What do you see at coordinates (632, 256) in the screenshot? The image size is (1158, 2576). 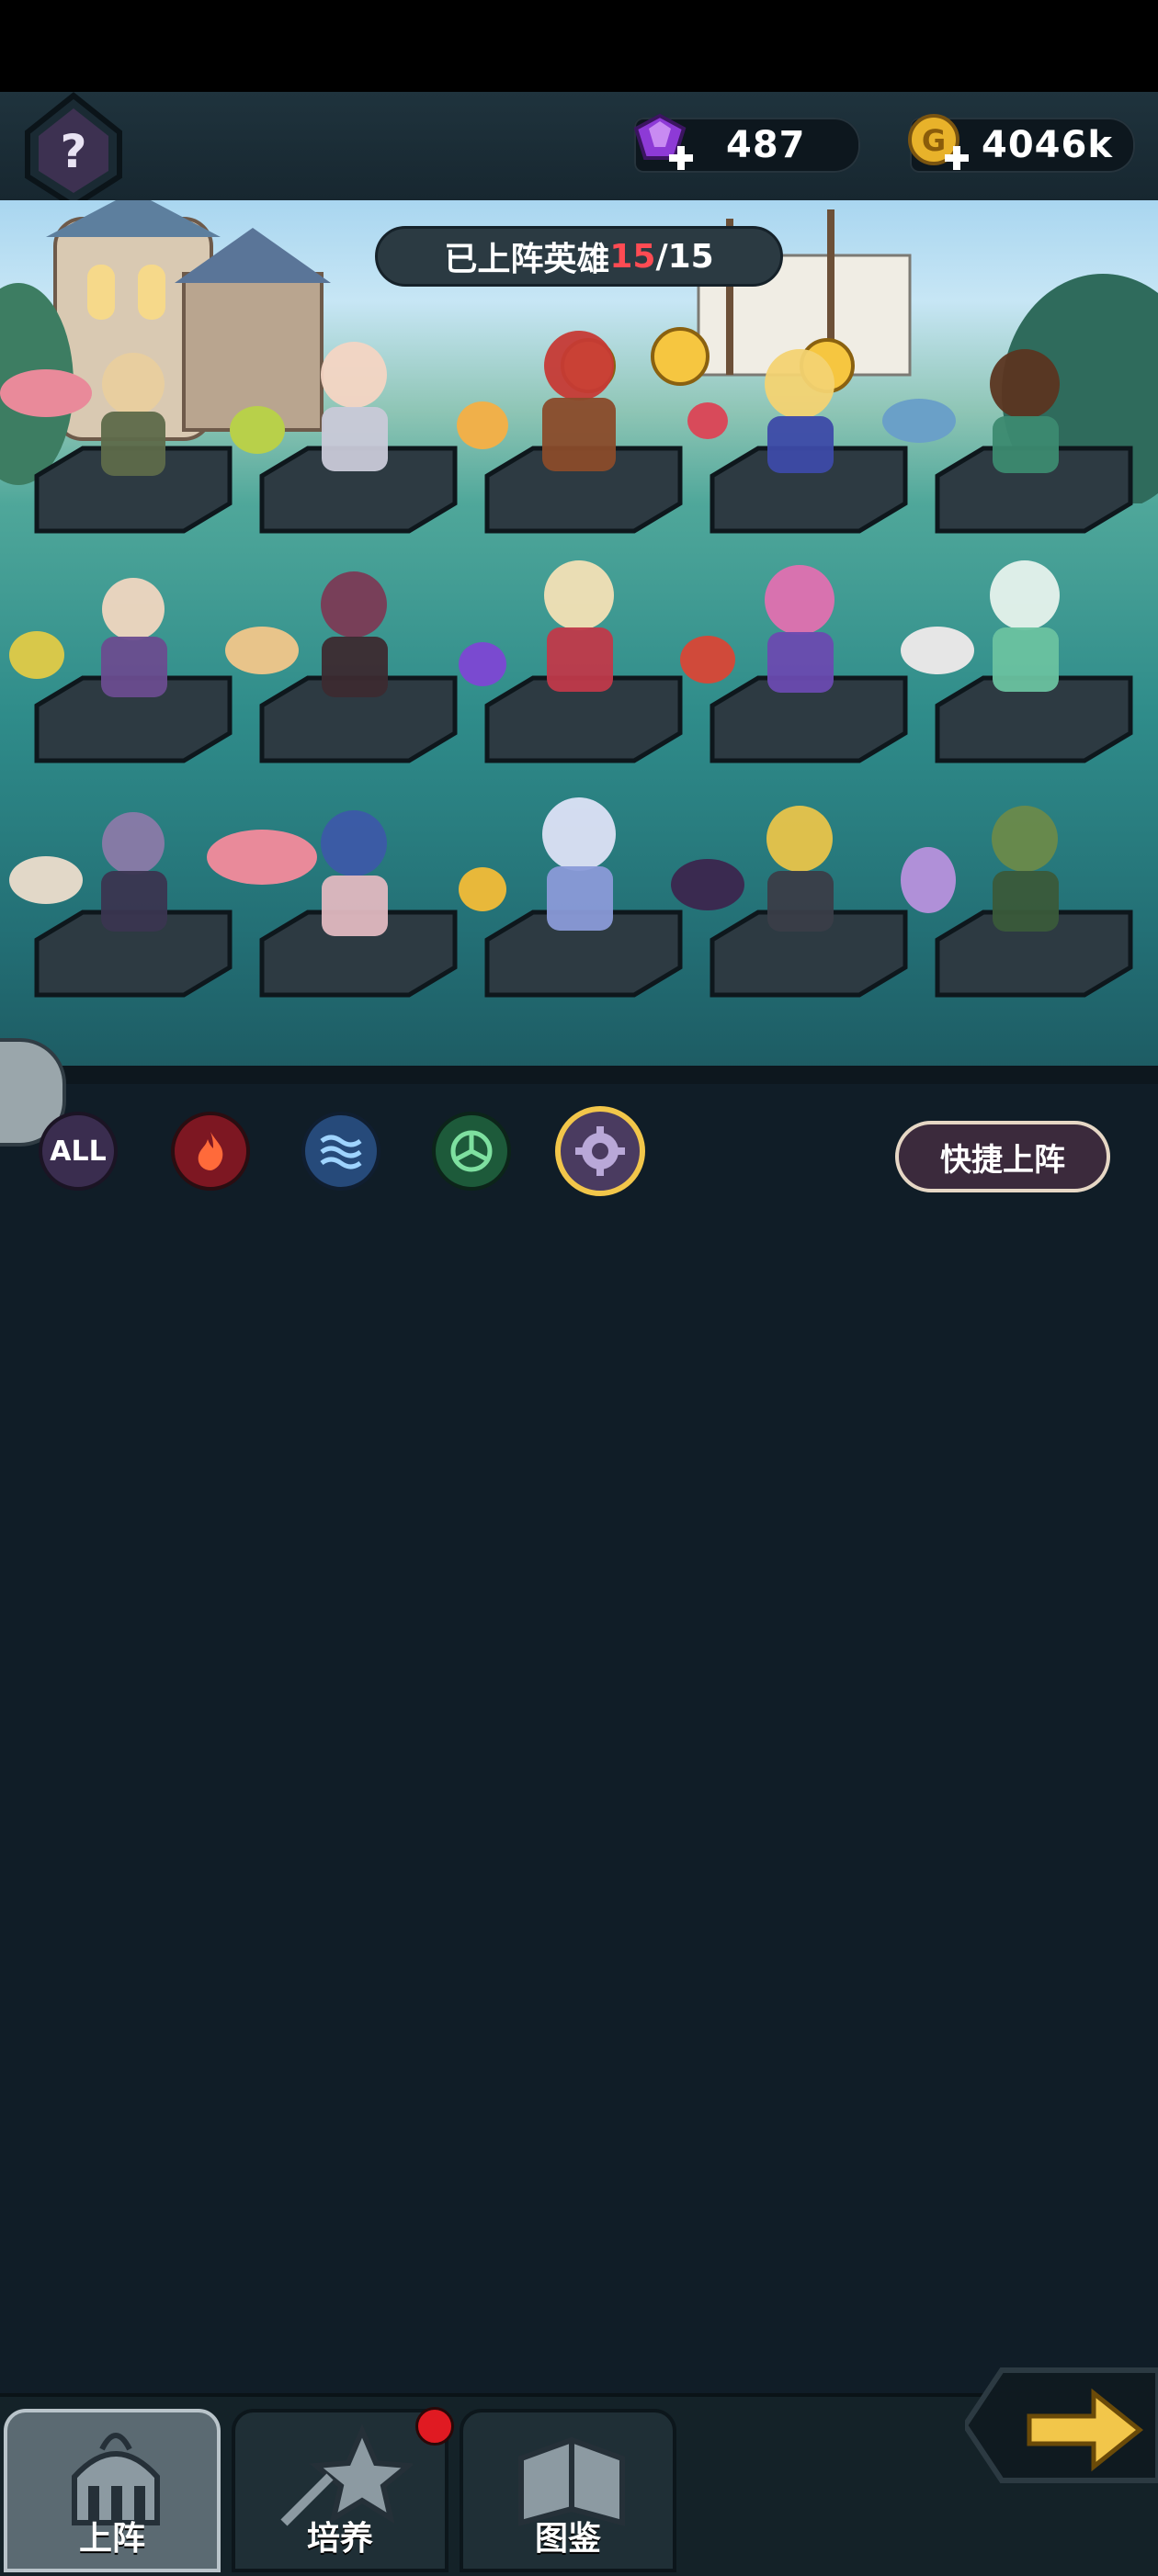 I see `deployed-count: 15` at bounding box center [632, 256].